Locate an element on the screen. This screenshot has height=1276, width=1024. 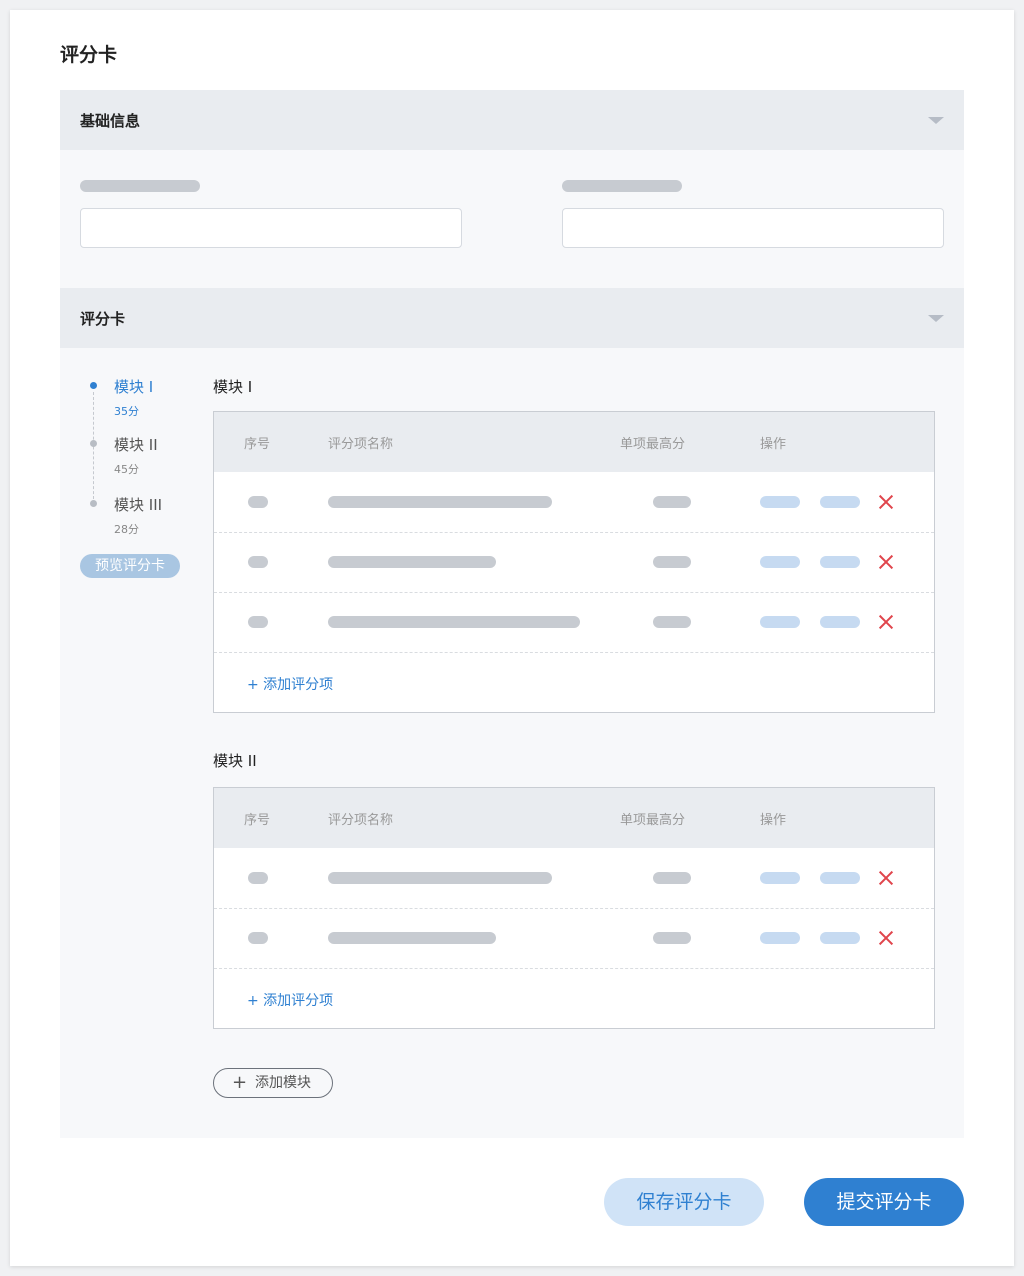
add-module-button: + 添加模块 is located at coordinates (273, 1083).